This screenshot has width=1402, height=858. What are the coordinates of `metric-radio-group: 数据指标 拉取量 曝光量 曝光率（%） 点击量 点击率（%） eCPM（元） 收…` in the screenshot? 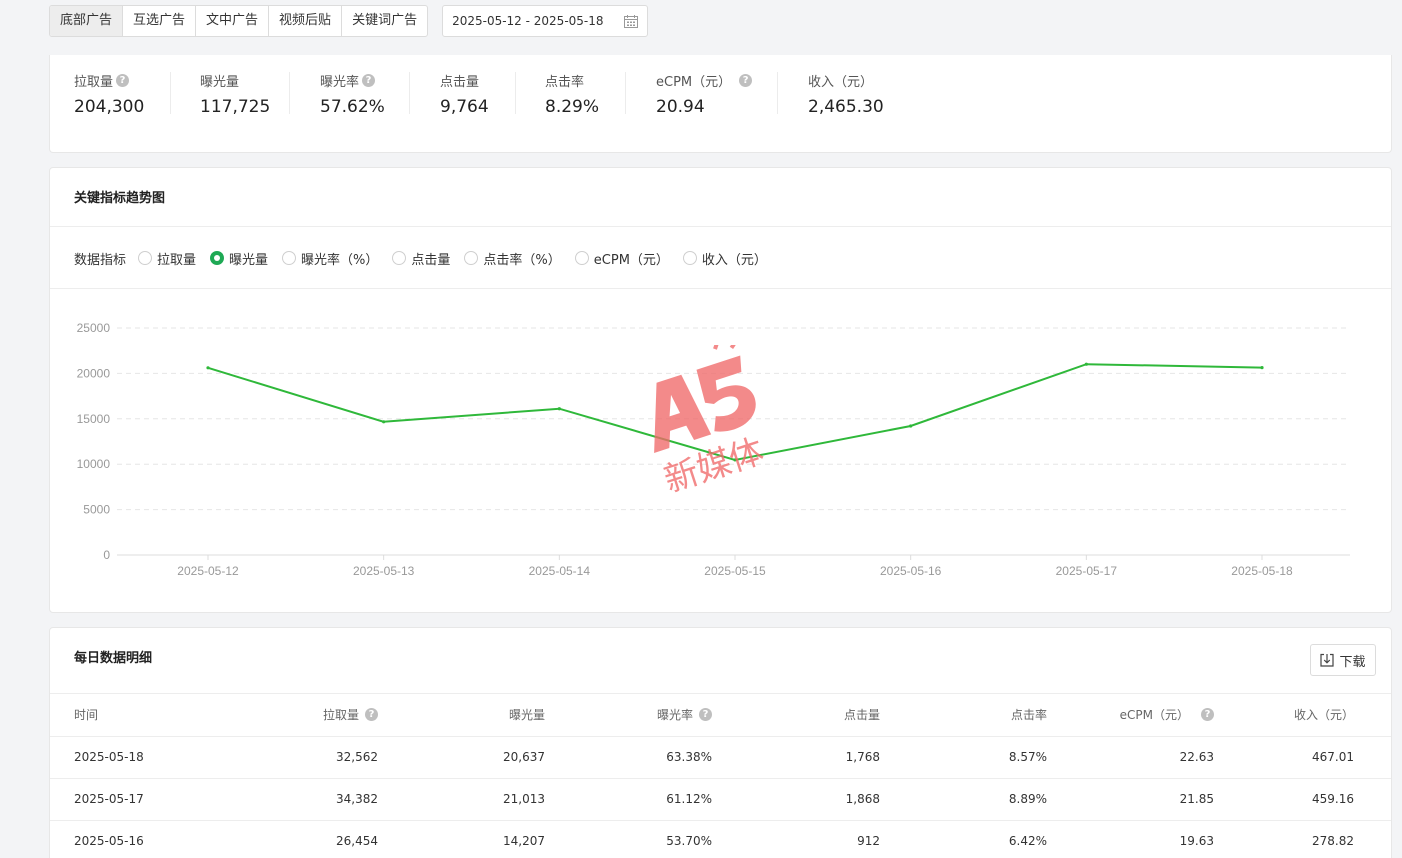 It's located at (427, 258).